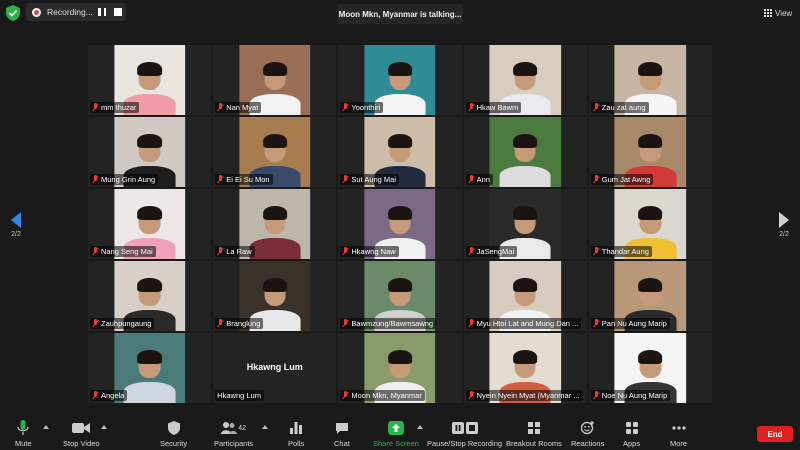 The width and height of the screenshot is (800, 450). What do you see at coordinates (650, 80) in the screenshot?
I see `participant-tile: Zau zat aung` at bounding box center [650, 80].